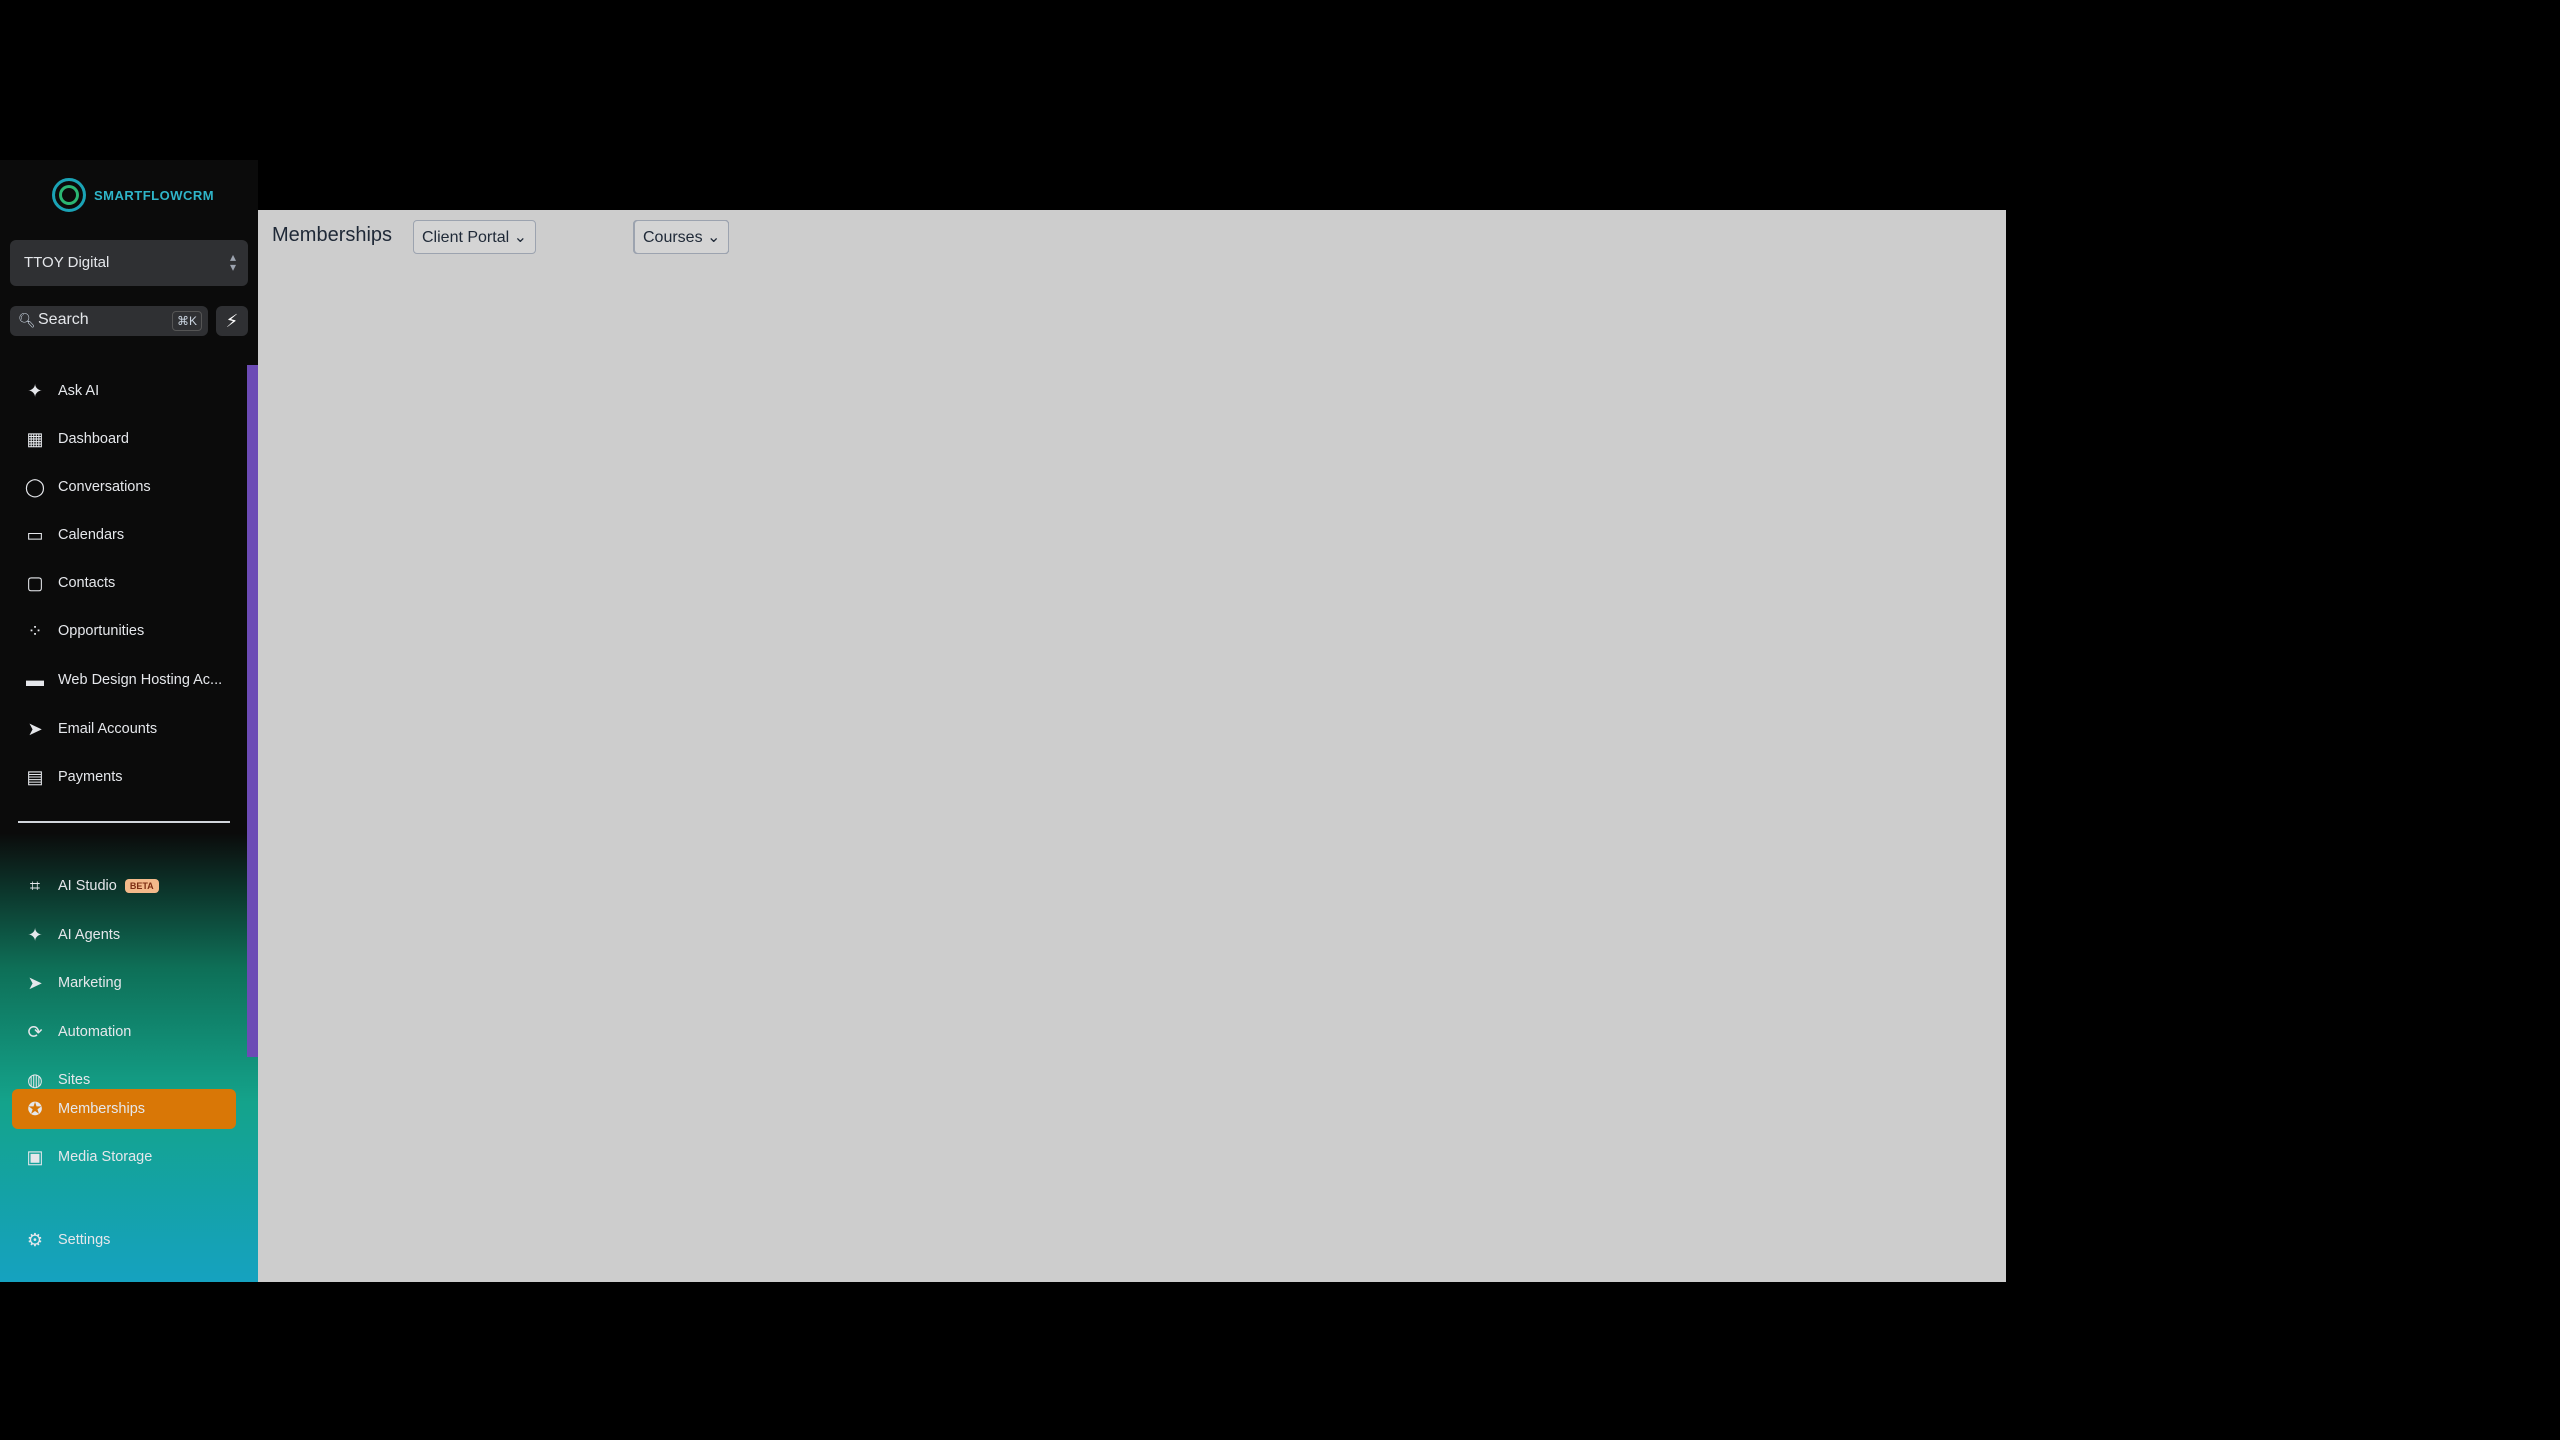 The image size is (2560, 1440). Describe the element at coordinates (27, 320) in the screenshot. I see `search-icon: 🔍︎` at that location.